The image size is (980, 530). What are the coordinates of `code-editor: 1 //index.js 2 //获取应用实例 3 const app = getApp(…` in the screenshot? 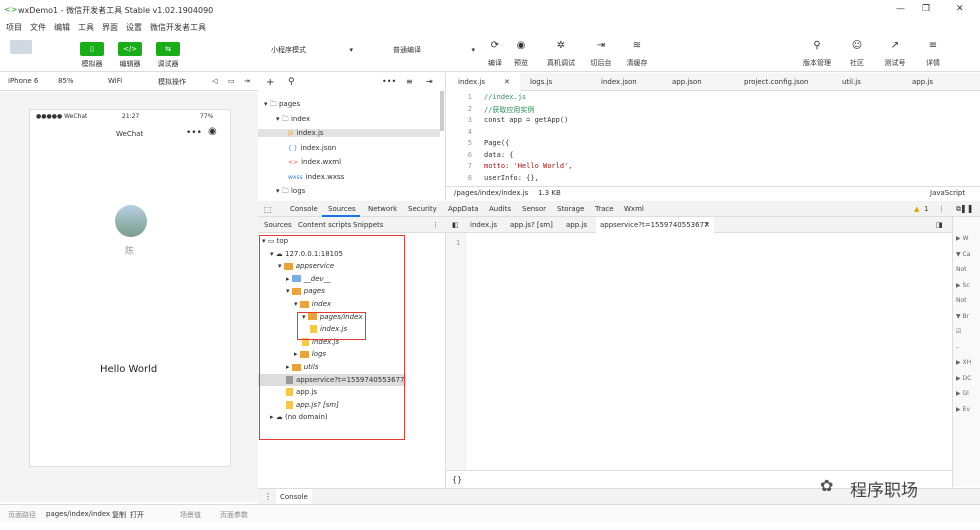 It's located at (713, 138).